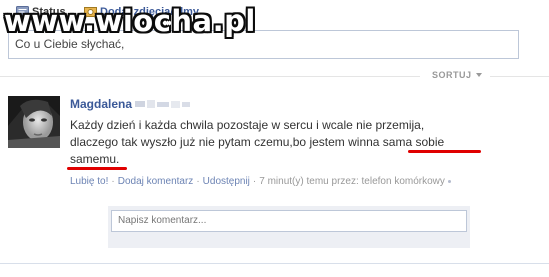 This screenshot has width=549, height=277. Describe the element at coordinates (478, 75) in the screenshot. I see `chevron-down-icon` at that location.